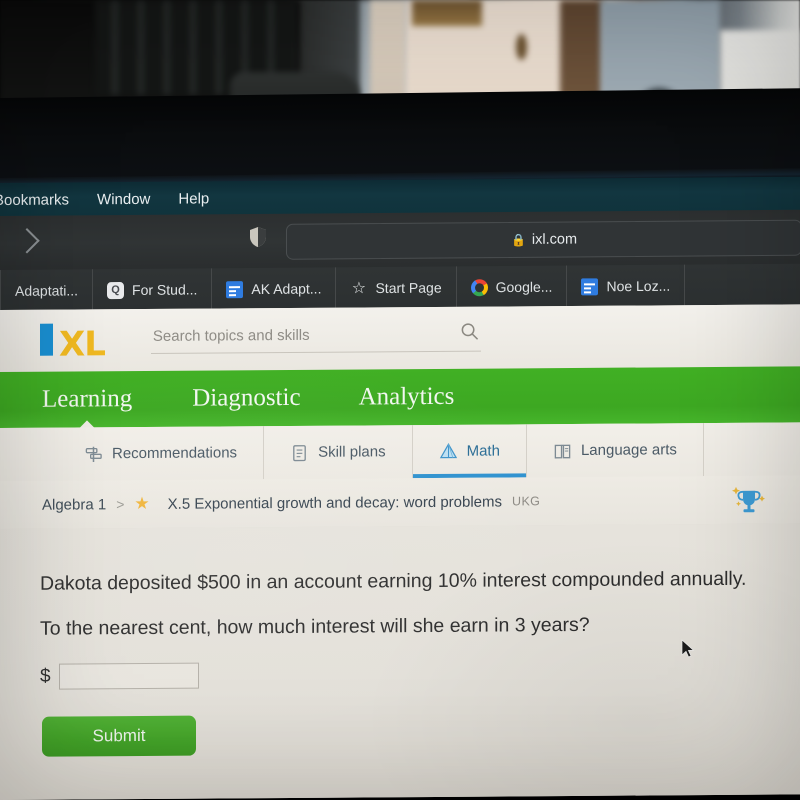 The image size is (800, 800). I want to click on nav-item-diagnostic: Diagnostic, so click(246, 398).